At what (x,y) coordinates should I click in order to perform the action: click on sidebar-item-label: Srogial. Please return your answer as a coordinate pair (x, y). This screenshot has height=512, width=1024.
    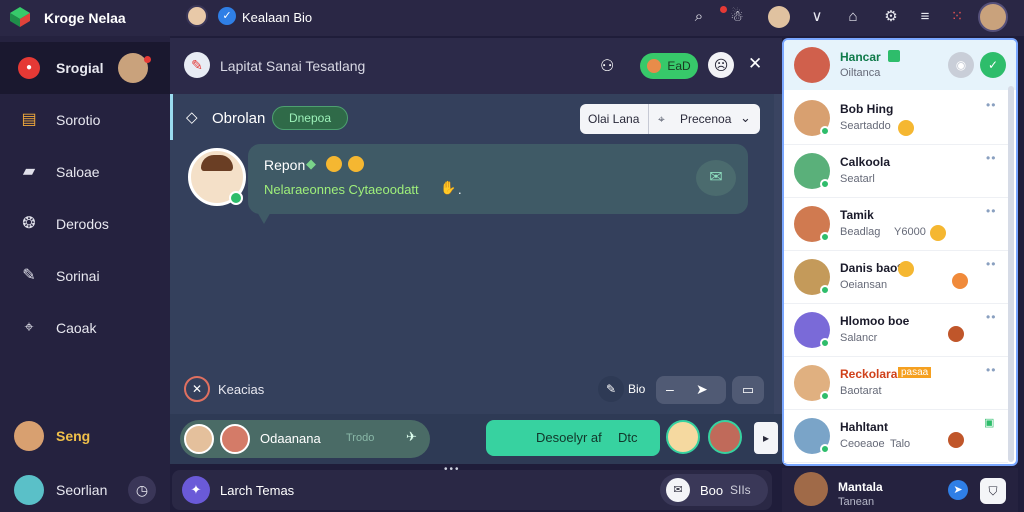
    Looking at the image, I should click on (80, 68).